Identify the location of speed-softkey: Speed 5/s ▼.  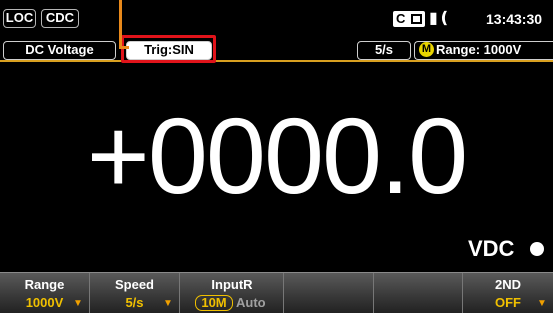
(135, 293).